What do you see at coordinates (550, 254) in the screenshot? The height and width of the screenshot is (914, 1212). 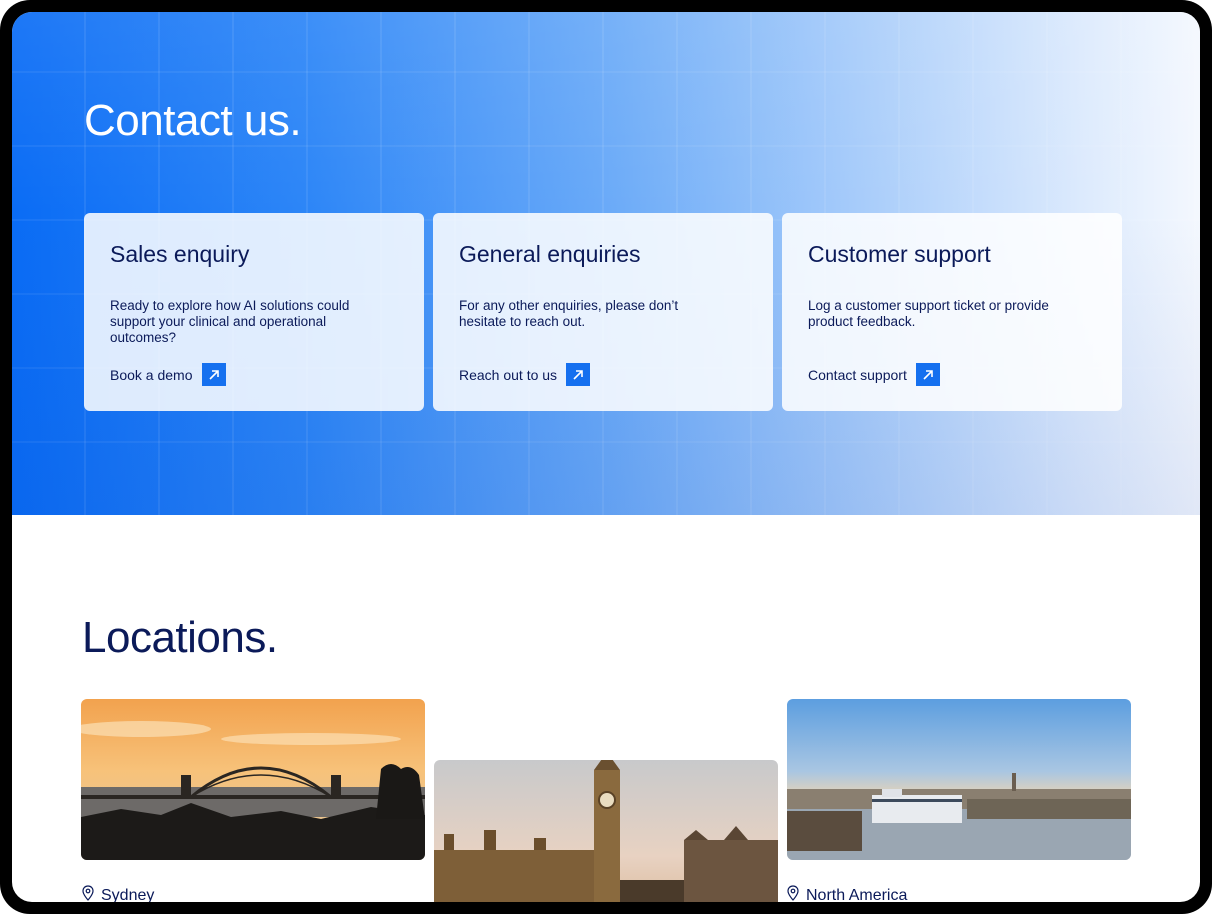 I see `card-title: General enquiries` at bounding box center [550, 254].